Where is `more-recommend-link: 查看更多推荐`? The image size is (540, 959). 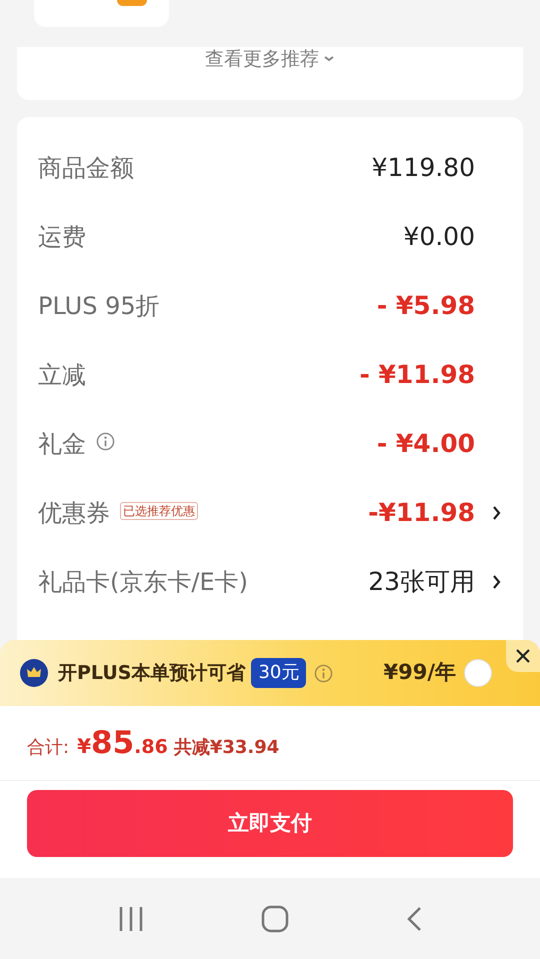
more-recommend-link: 查看更多推荐 is located at coordinates (270, 59).